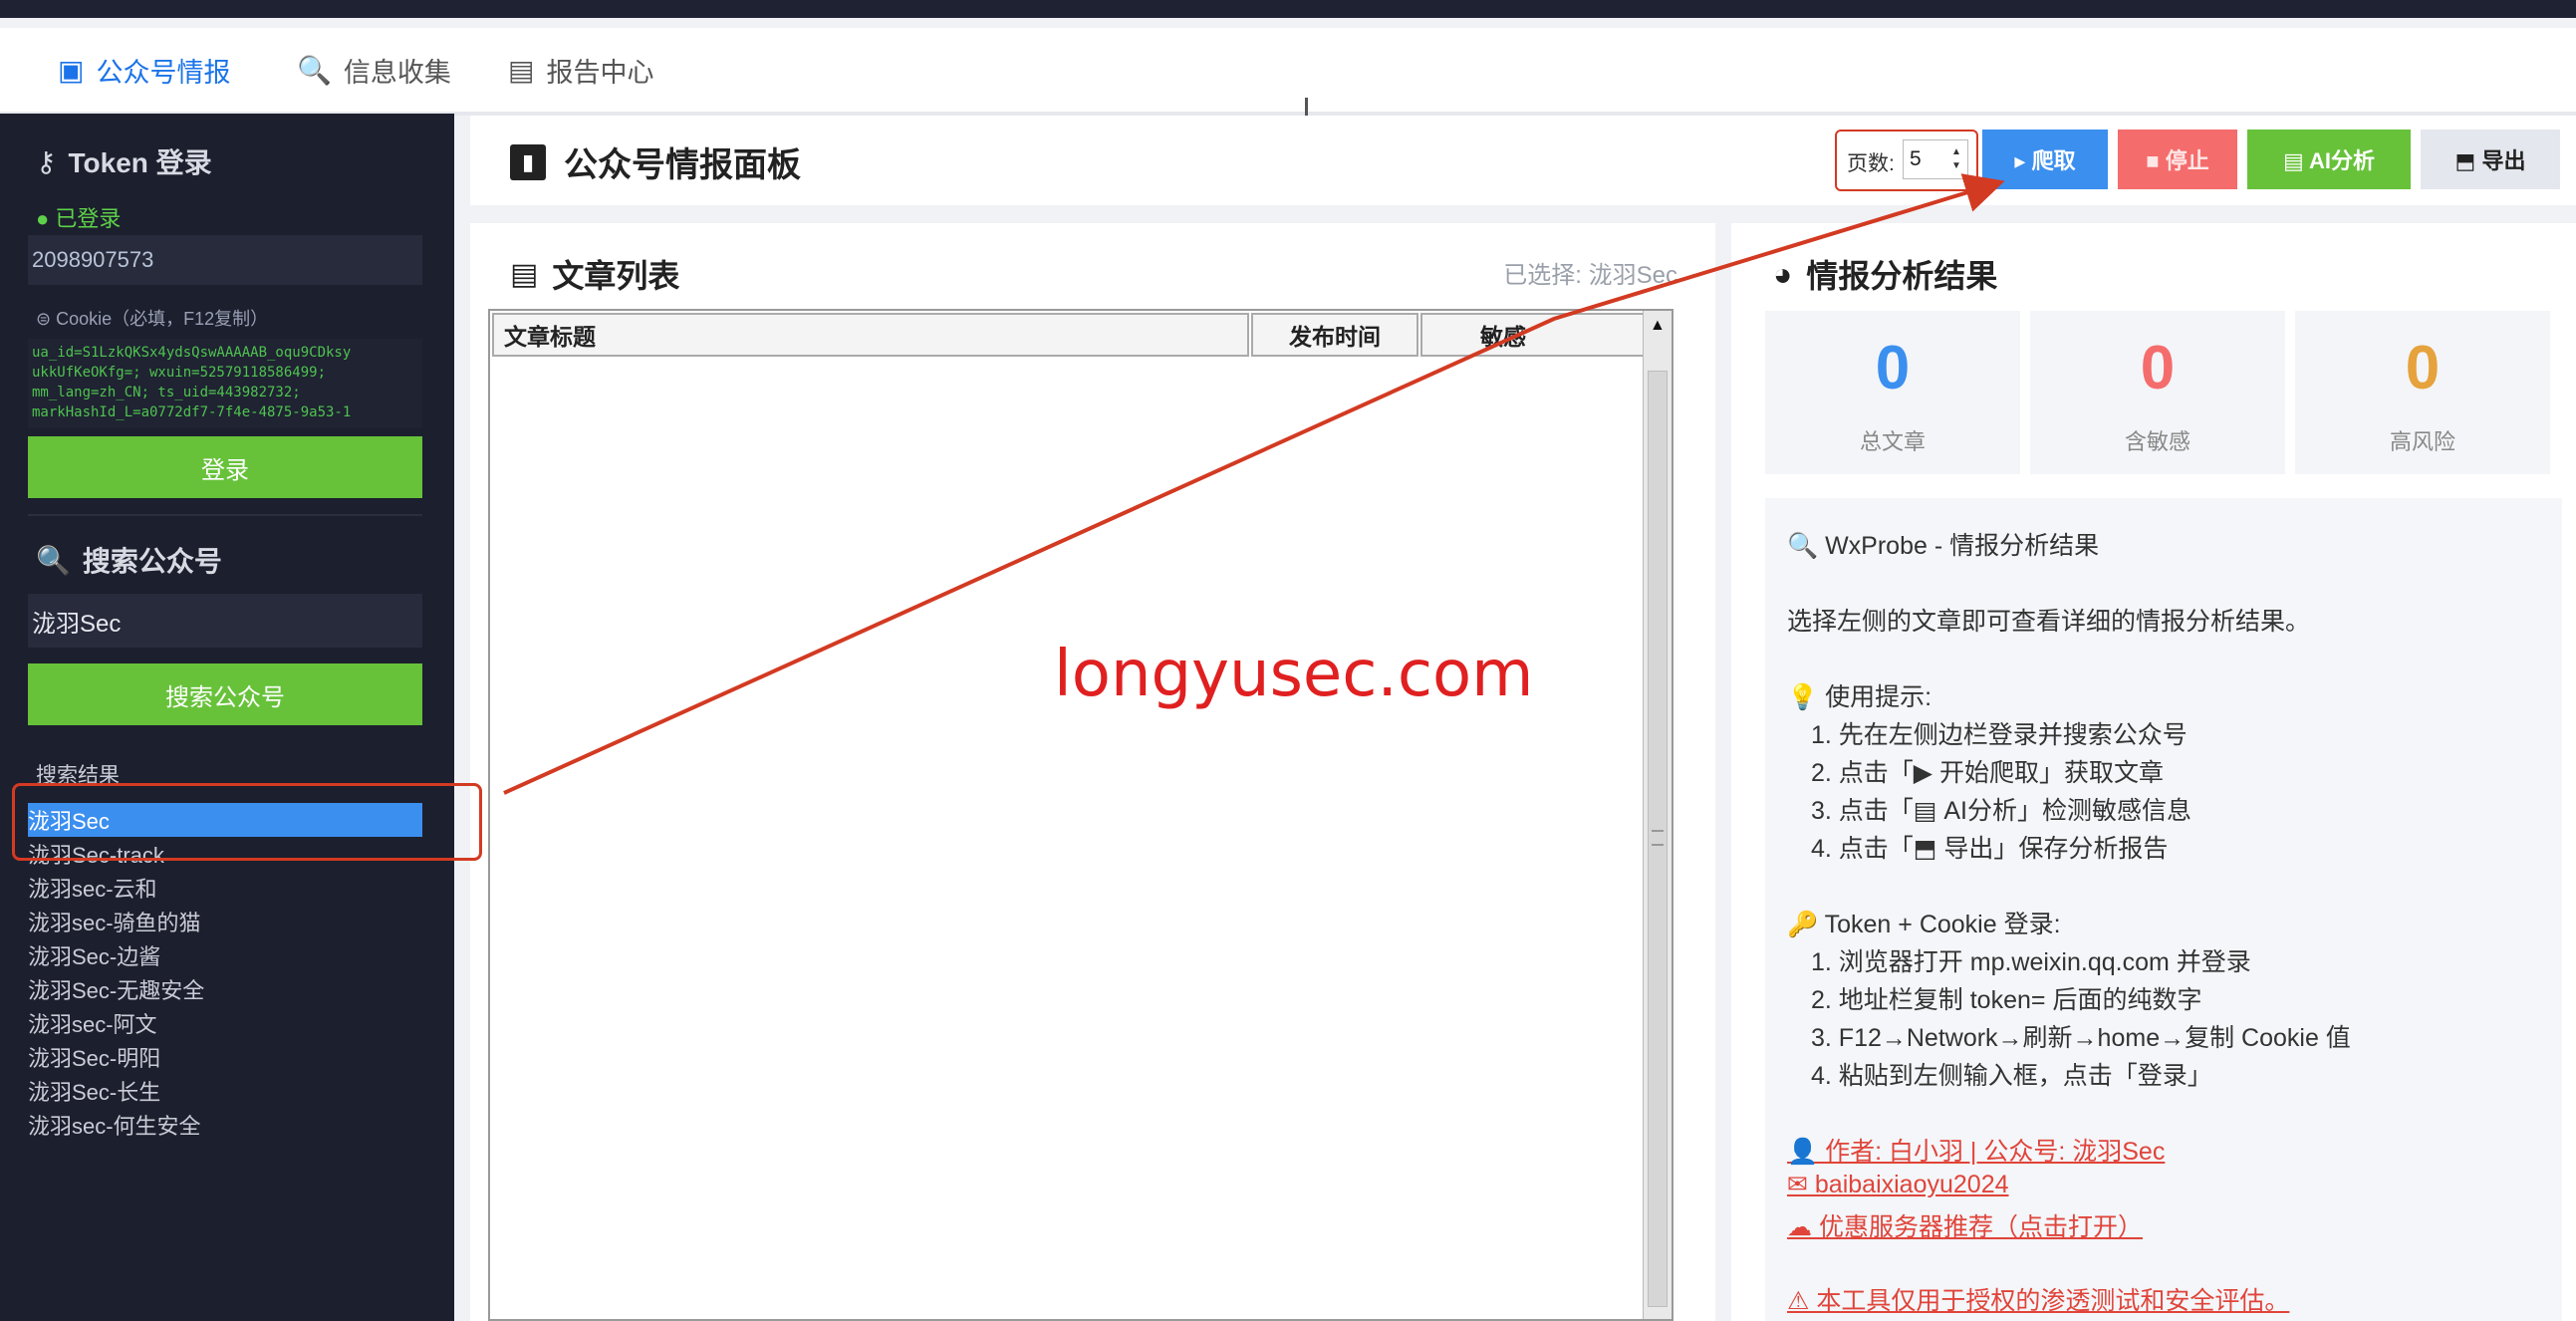 This screenshot has height=1321, width=2576. Describe the element at coordinates (1885, 275) in the screenshot. I see `analysis-title: ◕ 情报分析结果` at that location.